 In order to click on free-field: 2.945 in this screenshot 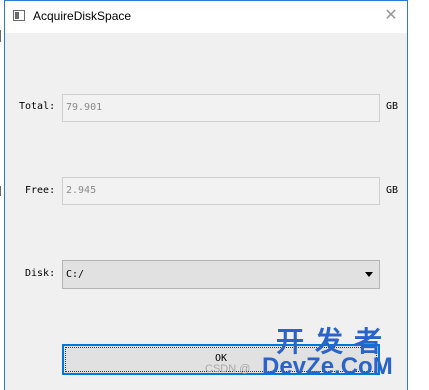, I will do `click(221, 191)`.